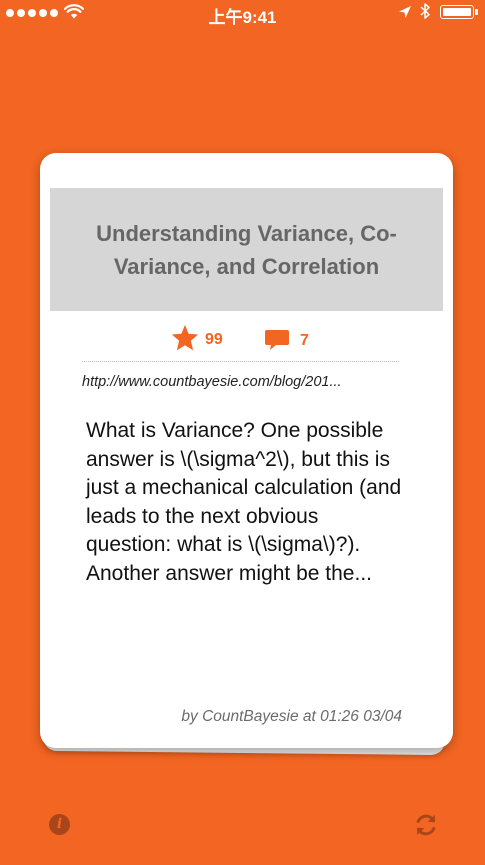 The width and height of the screenshot is (485, 865). What do you see at coordinates (214, 339) in the screenshot?
I see `star-count: 99` at bounding box center [214, 339].